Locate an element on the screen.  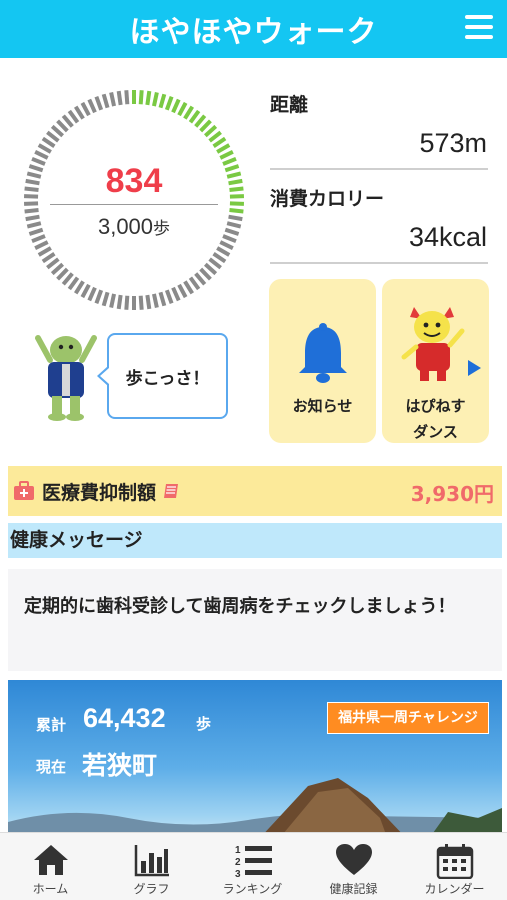
distance-label: 距離 is located at coordinates (289, 105).